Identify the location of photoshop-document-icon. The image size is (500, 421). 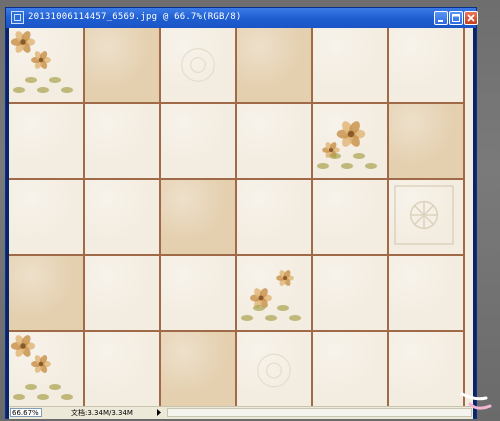
(17, 17).